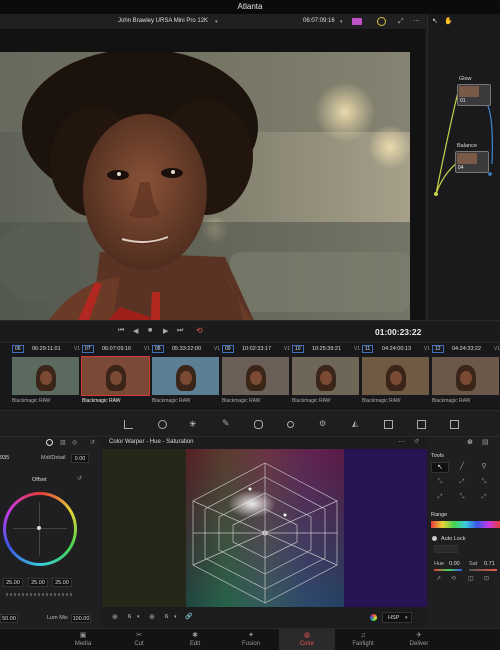 Image resolution: width=500 pixels, height=650 pixels. What do you see at coordinates (462, 467) in the screenshot?
I see `pin-tool-button: ╱` at bounding box center [462, 467].